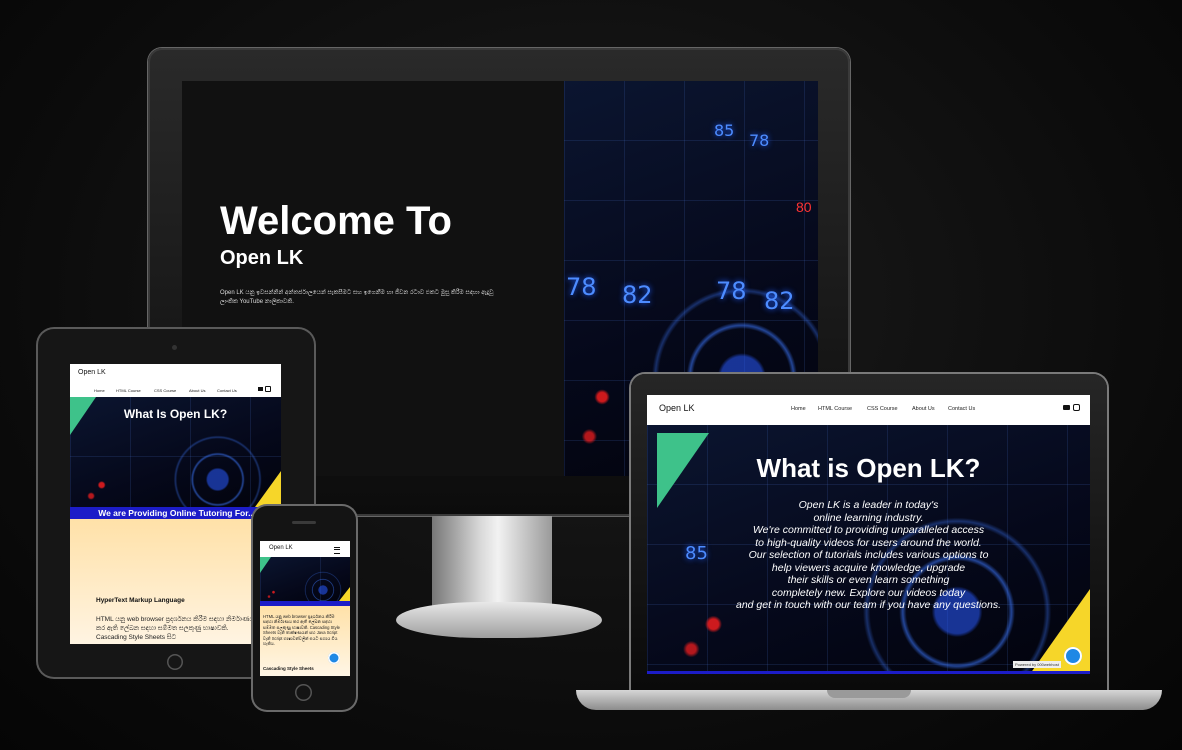 This screenshot has height=750, width=1182. Describe the element at coordinates (499, 620) in the screenshot. I see `monitor-base` at that location.